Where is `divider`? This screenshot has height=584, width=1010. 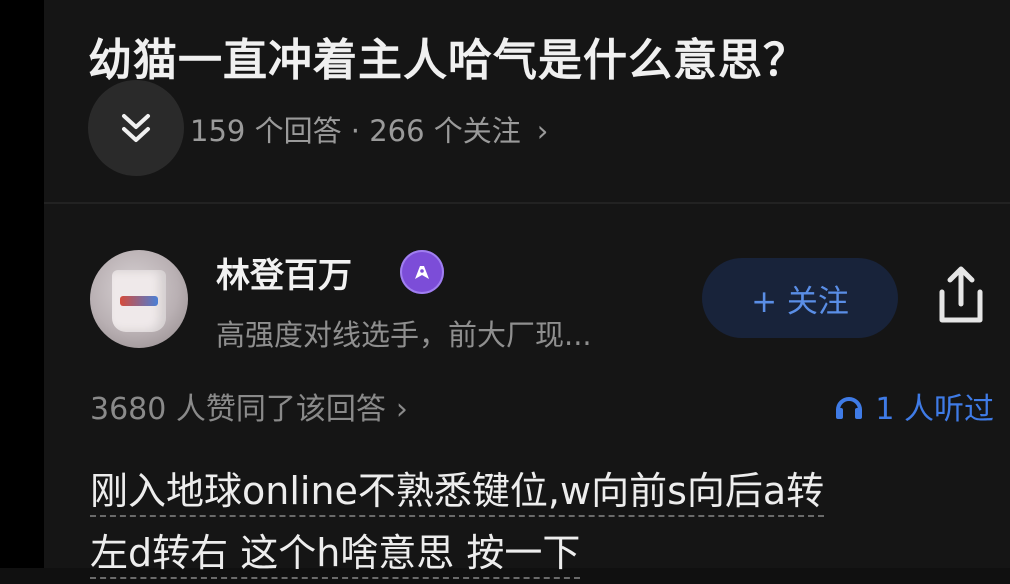 divider is located at coordinates (527, 203).